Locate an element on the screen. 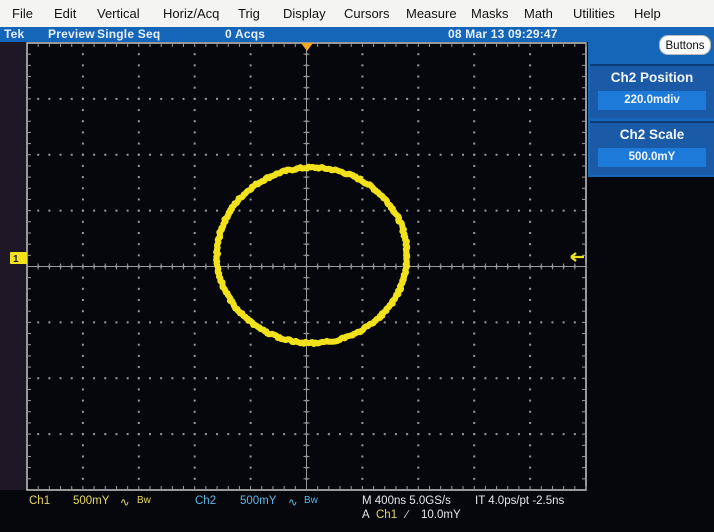 This screenshot has height=532, width=714. ch1-label: Ch1 is located at coordinates (39, 501).